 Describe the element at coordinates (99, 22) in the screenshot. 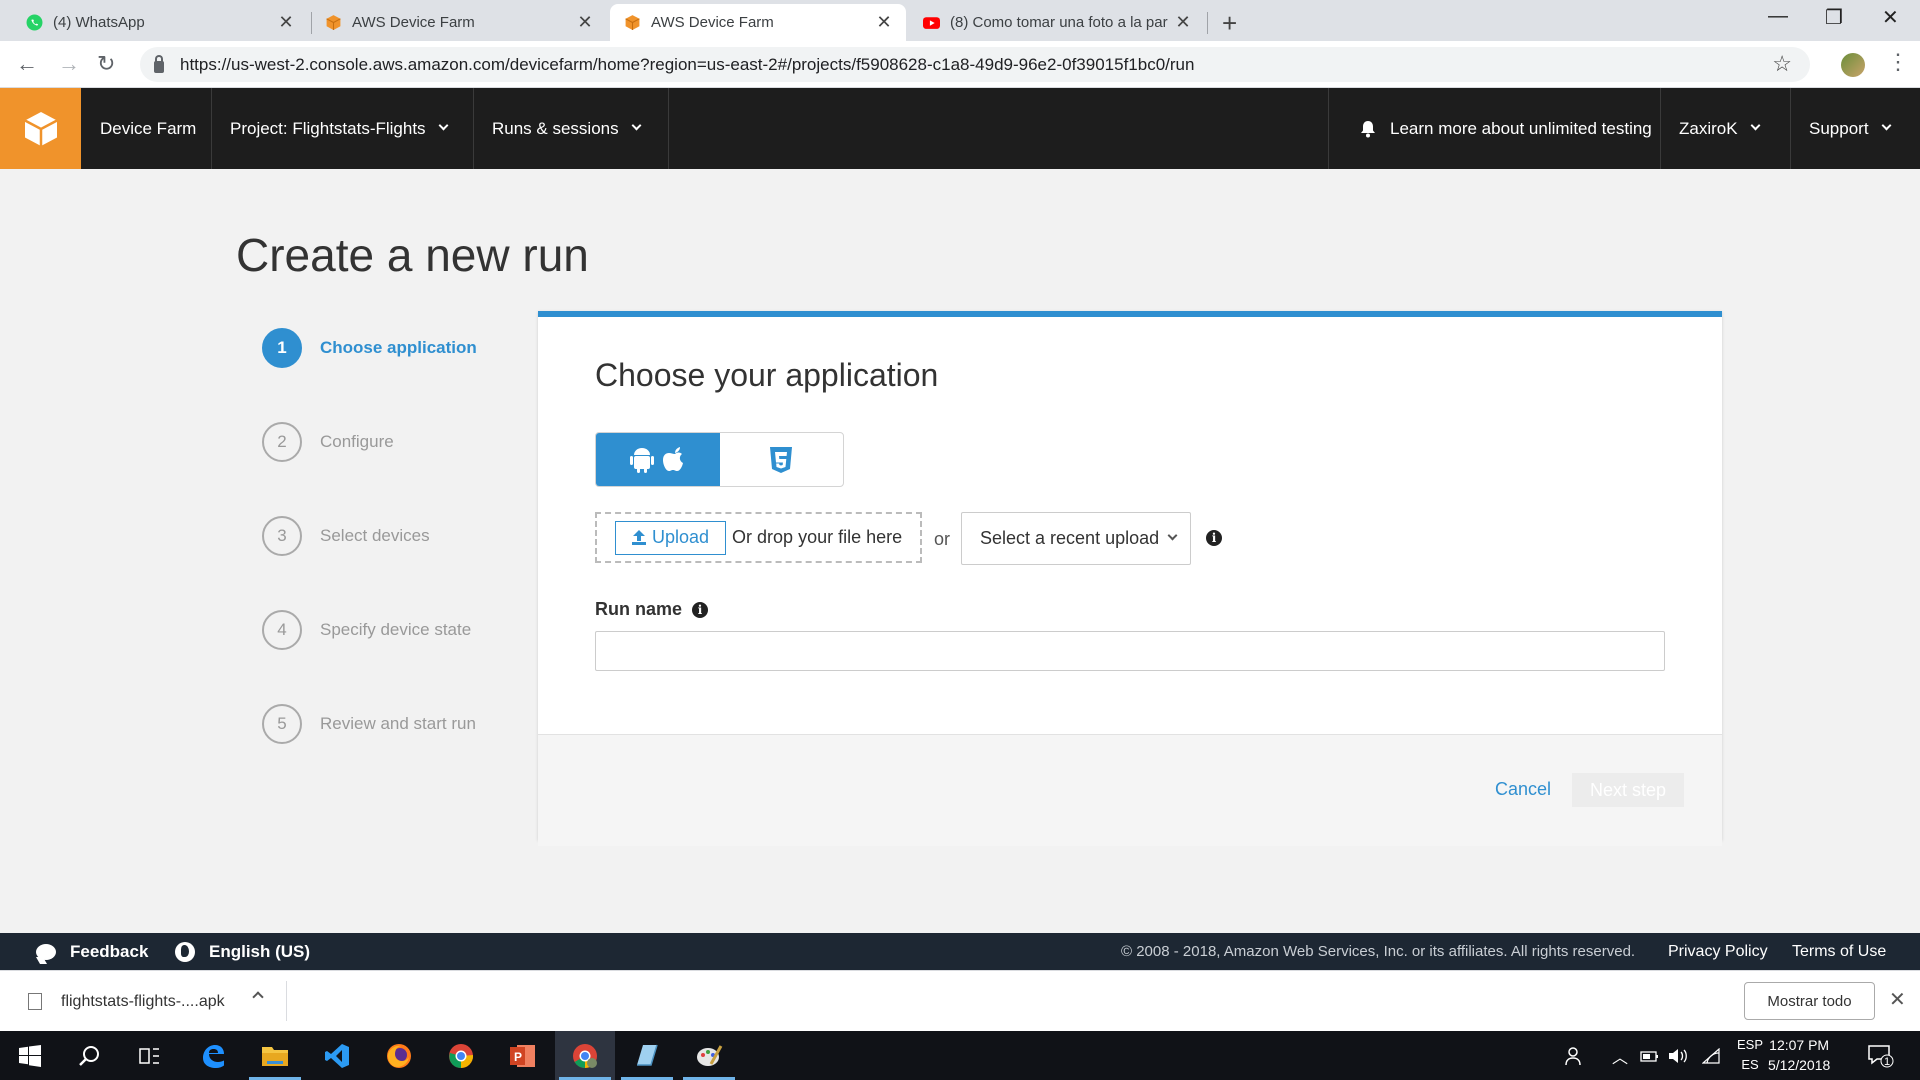

I see `tab-title: (4) WhatsApp` at that location.